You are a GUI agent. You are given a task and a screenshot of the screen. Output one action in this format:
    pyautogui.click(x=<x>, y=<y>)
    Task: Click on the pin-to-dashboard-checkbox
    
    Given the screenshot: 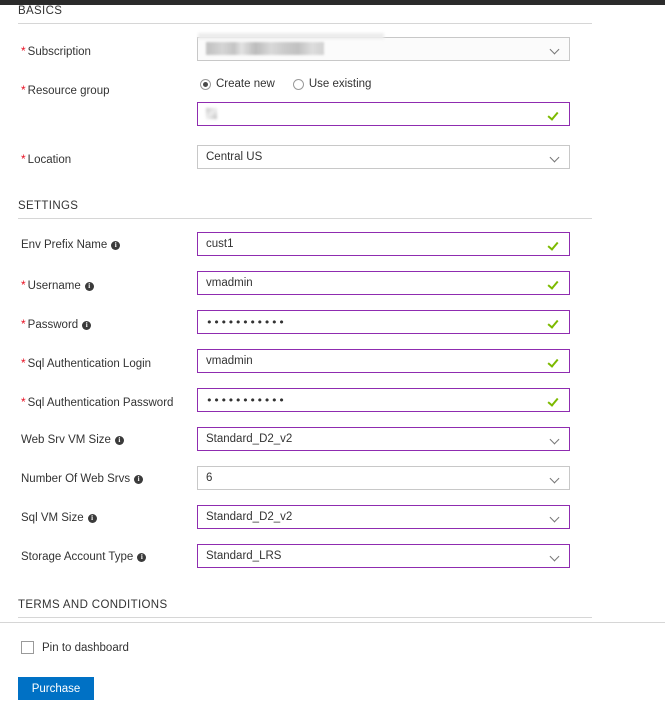 What is the action you would take?
    pyautogui.click(x=27, y=647)
    